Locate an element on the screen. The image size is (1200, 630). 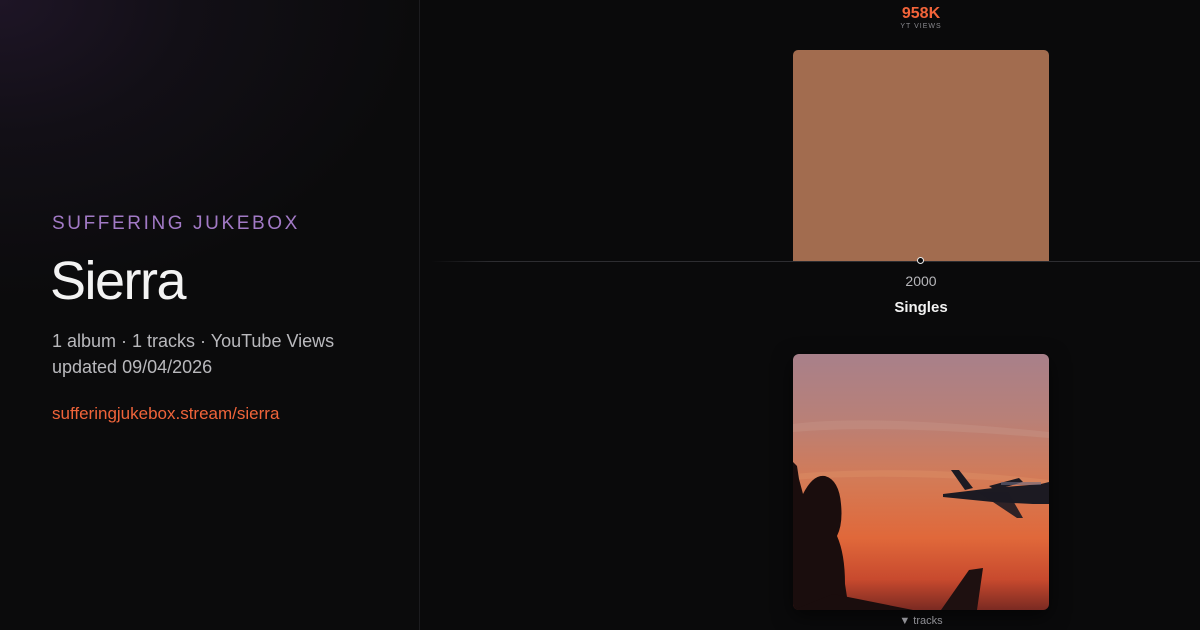
views-badge: 958K YT VIEWS is located at coordinates (921, 18).